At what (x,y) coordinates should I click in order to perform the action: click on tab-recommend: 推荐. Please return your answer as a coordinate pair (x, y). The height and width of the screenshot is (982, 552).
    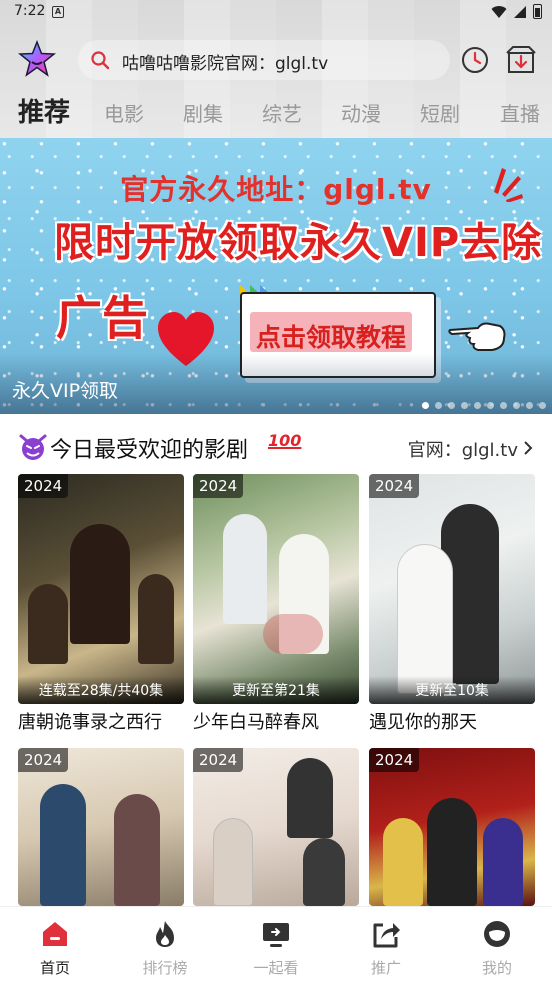
    Looking at the image, I should click on (44, 110).